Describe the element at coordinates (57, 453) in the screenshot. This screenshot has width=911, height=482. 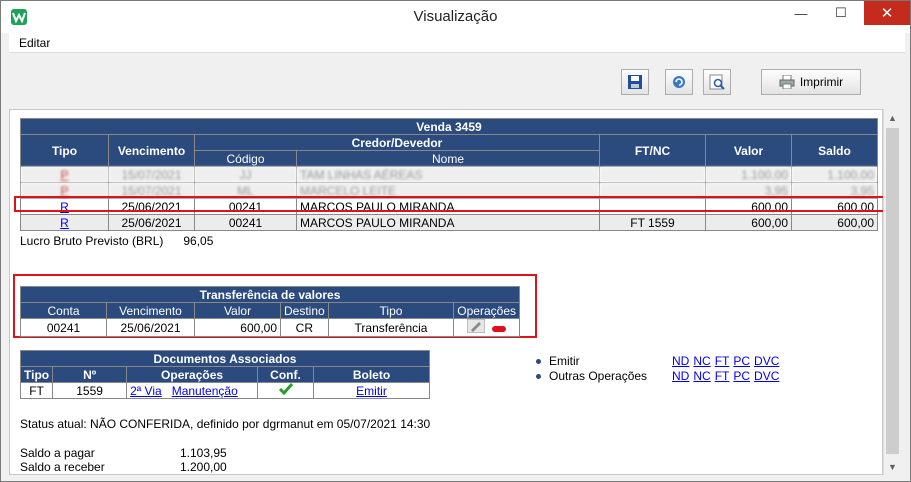
I see `saldo-pagar-label: Saldo a pagar` at that location.